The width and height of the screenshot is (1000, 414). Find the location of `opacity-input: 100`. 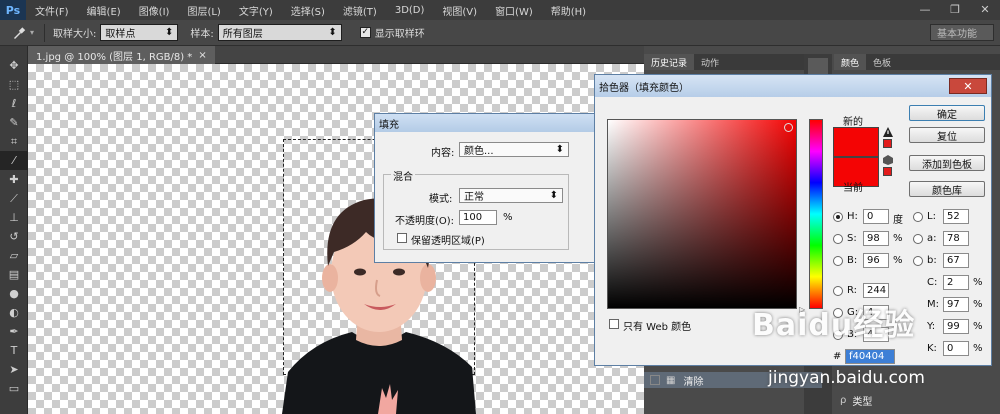

opacity-input: 100 is located at coordinates (478, 217).